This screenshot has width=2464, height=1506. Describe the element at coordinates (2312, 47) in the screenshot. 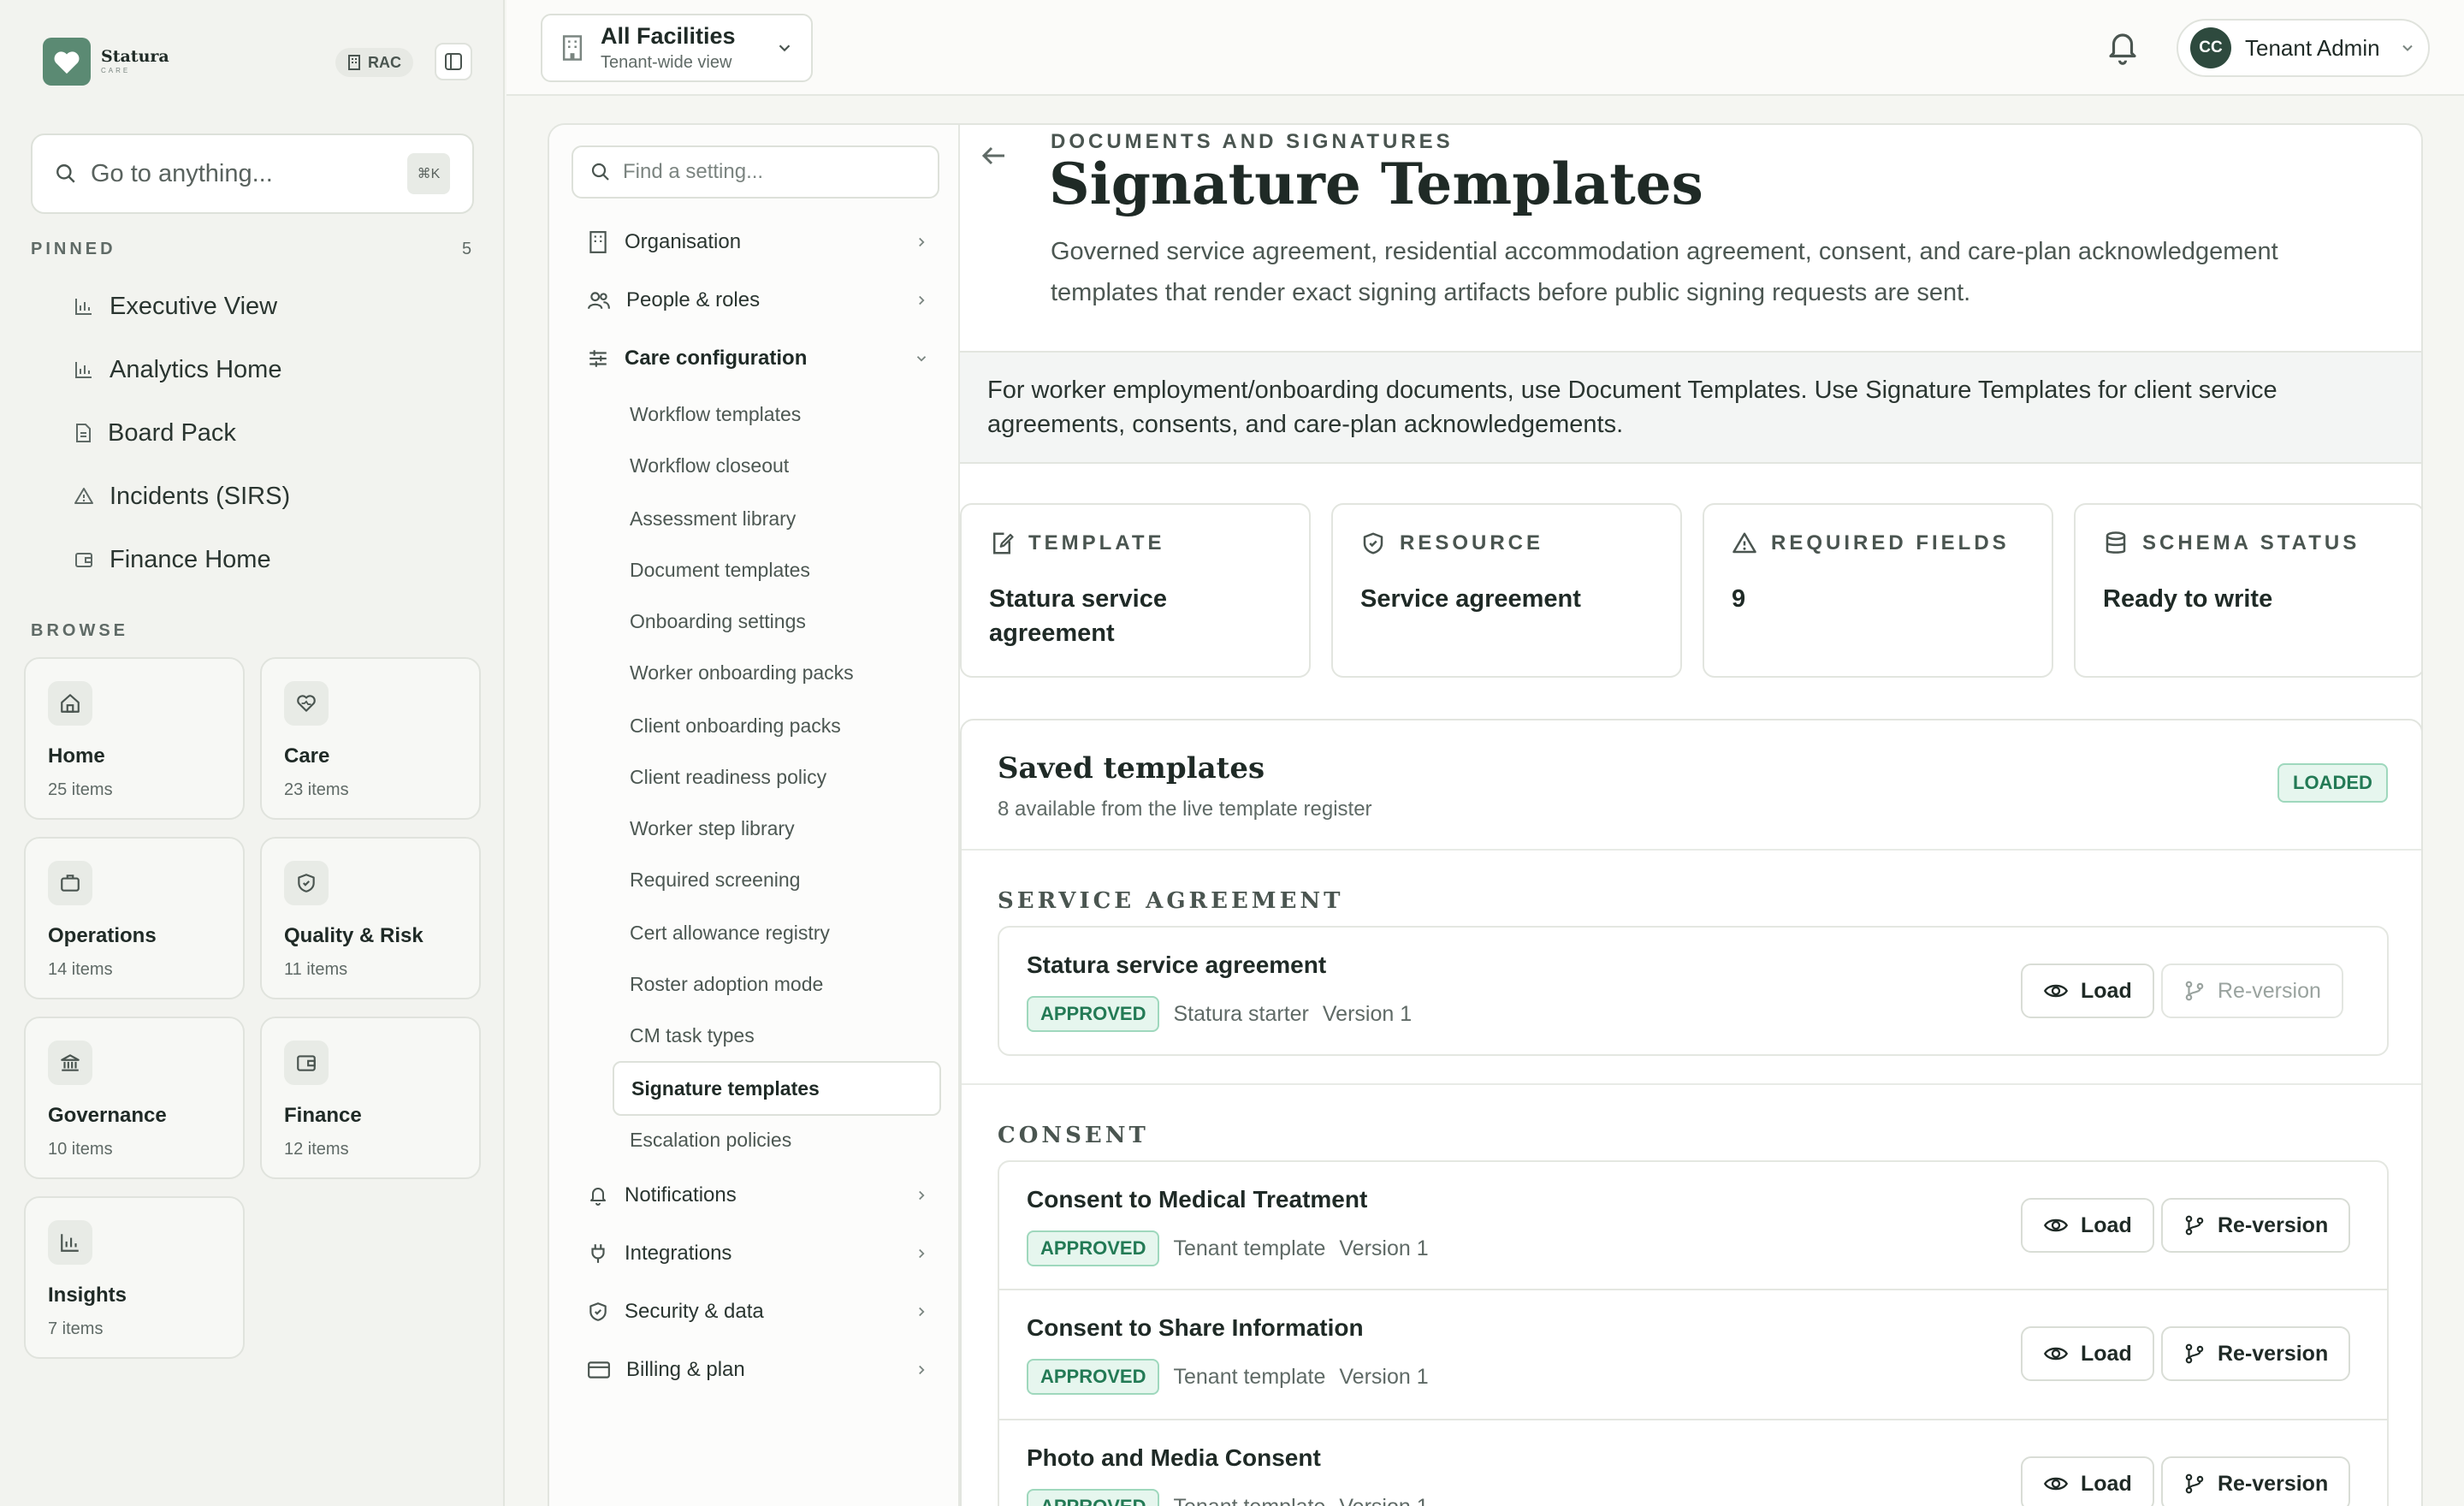

I see `user-name: Tenant Admin` at that location.